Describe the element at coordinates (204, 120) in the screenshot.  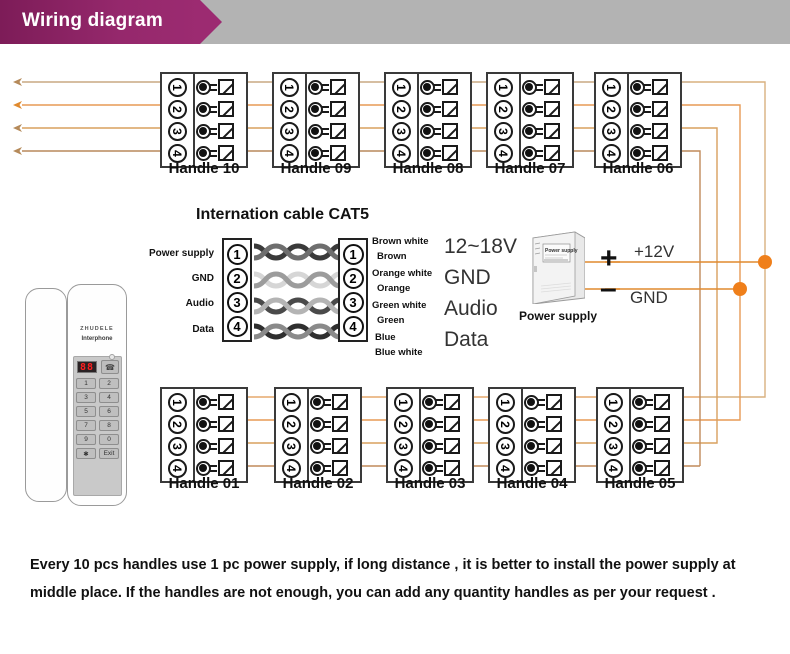
I see `terminal-block-handle-10: 1 2 3 4` at that location.